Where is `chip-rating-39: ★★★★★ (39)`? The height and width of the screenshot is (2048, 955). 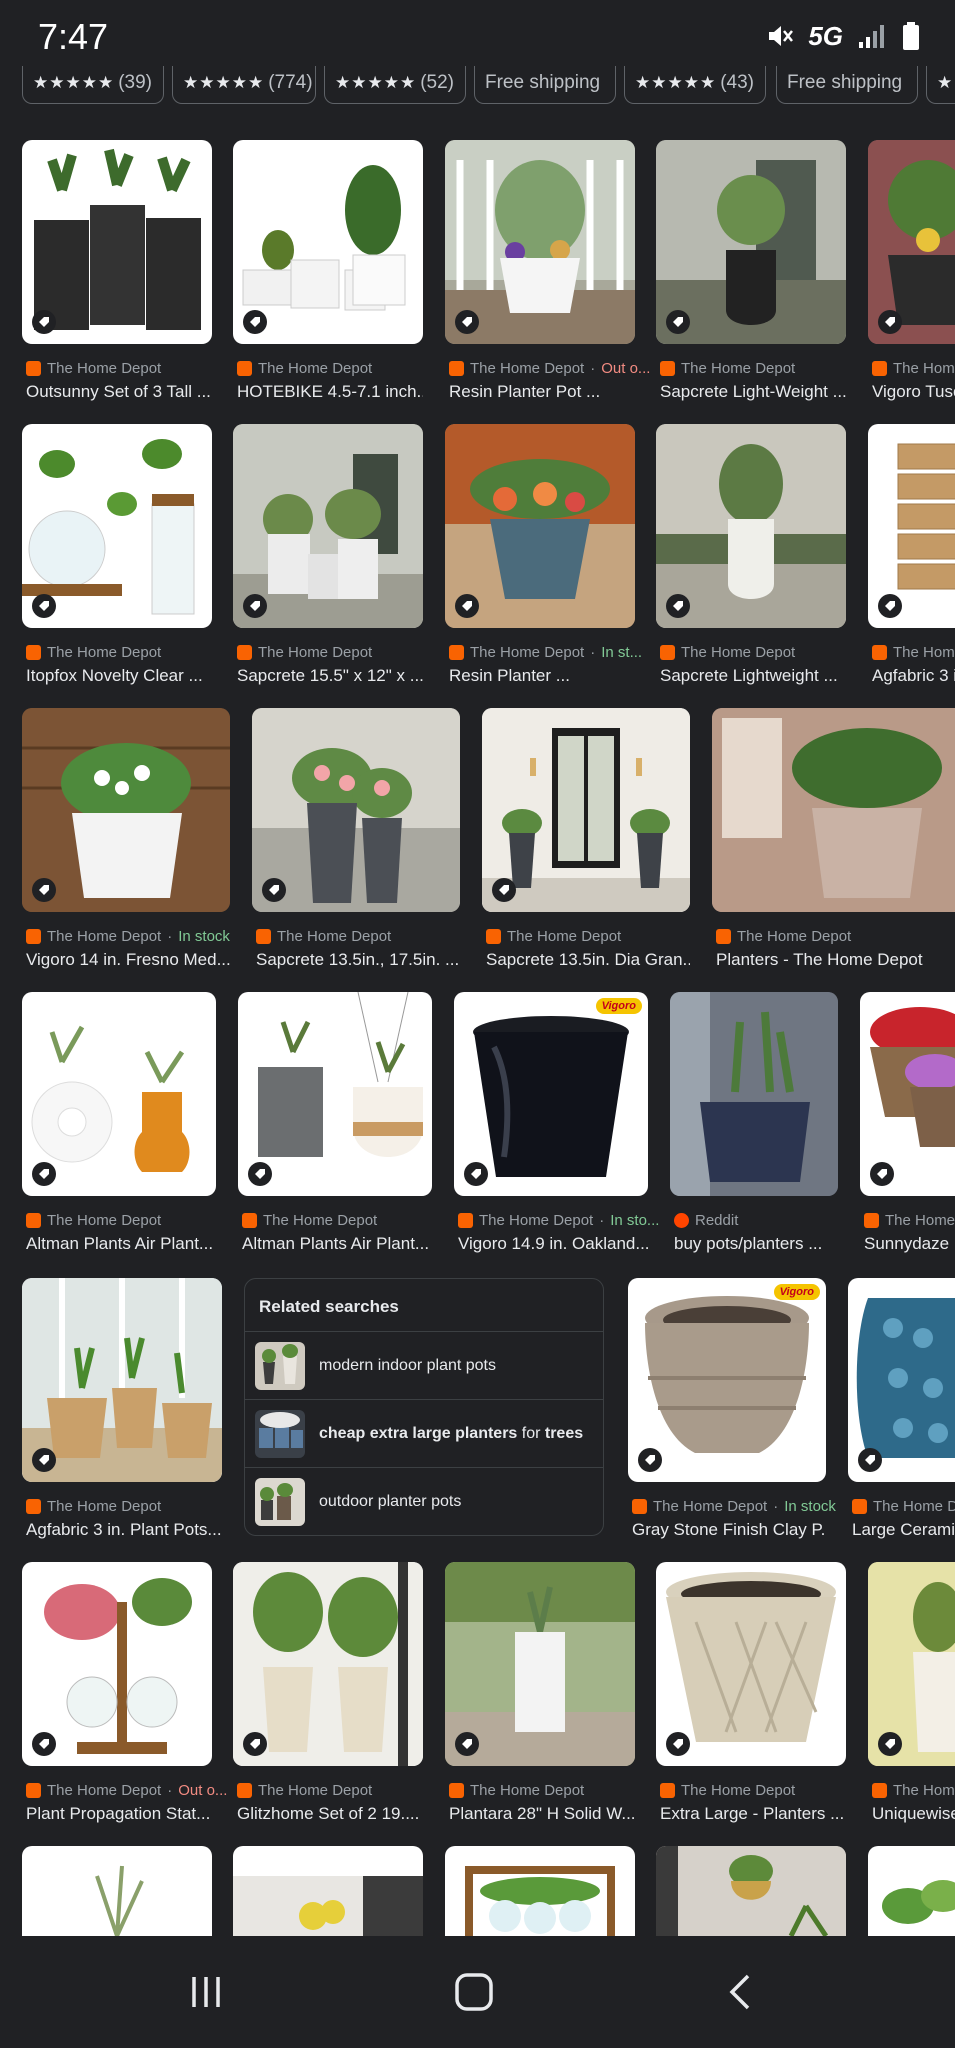 chip-rating-39: ★★★★★ (39) is located at coordinates (93, 83).